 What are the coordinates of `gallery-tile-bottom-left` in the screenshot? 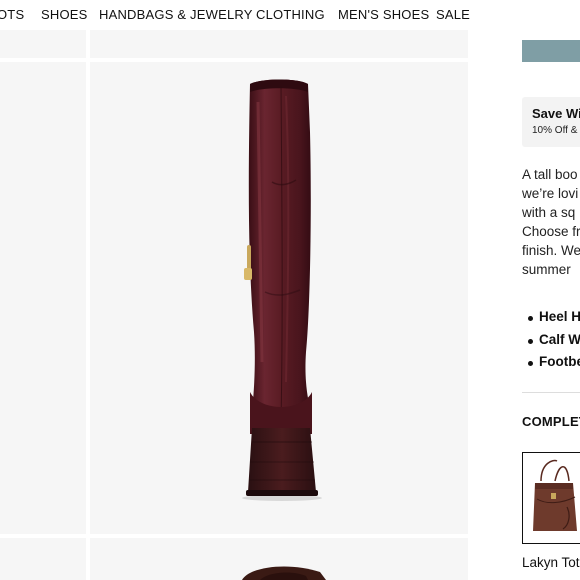 It's located at (43, 559).